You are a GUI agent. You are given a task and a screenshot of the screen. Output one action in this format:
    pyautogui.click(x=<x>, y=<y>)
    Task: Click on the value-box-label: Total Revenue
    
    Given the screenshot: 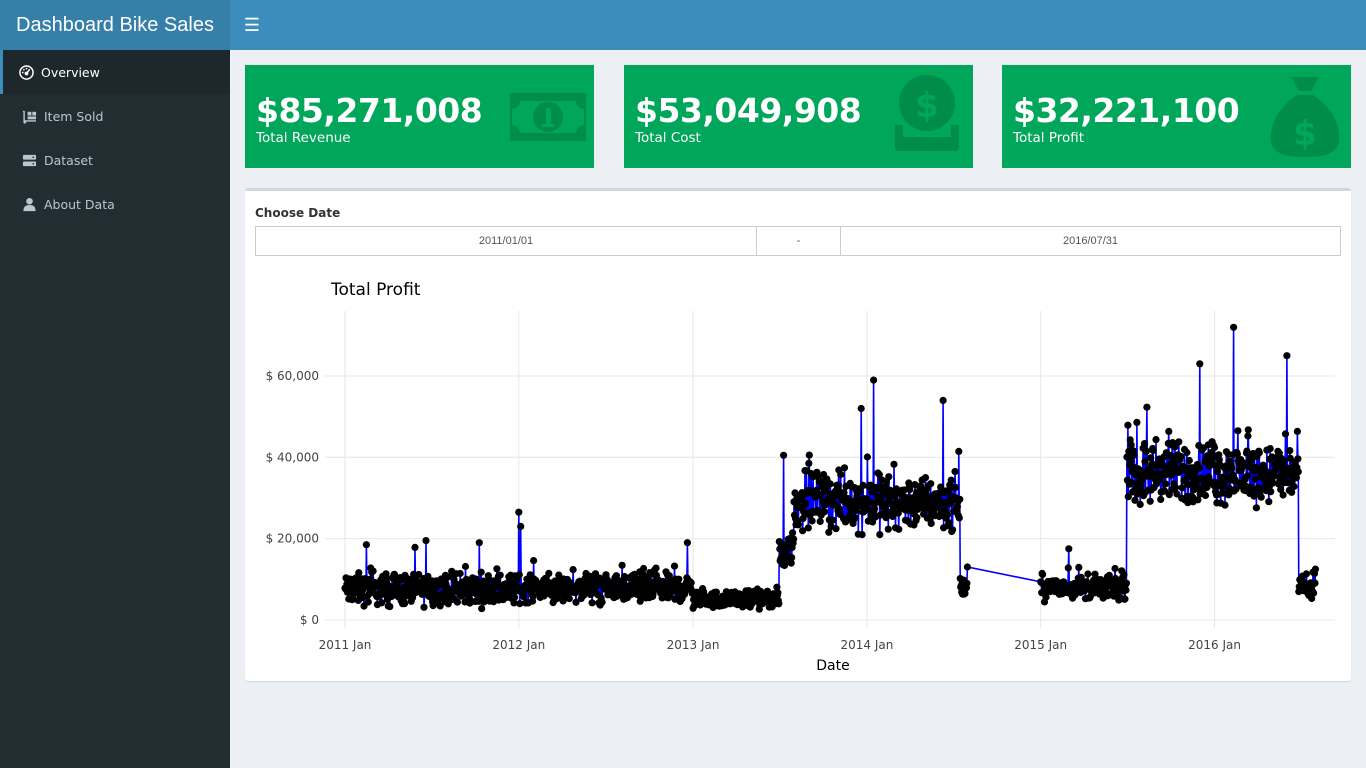 What is the action you would take?
    pyautogui.click(x=303, y=138)
    